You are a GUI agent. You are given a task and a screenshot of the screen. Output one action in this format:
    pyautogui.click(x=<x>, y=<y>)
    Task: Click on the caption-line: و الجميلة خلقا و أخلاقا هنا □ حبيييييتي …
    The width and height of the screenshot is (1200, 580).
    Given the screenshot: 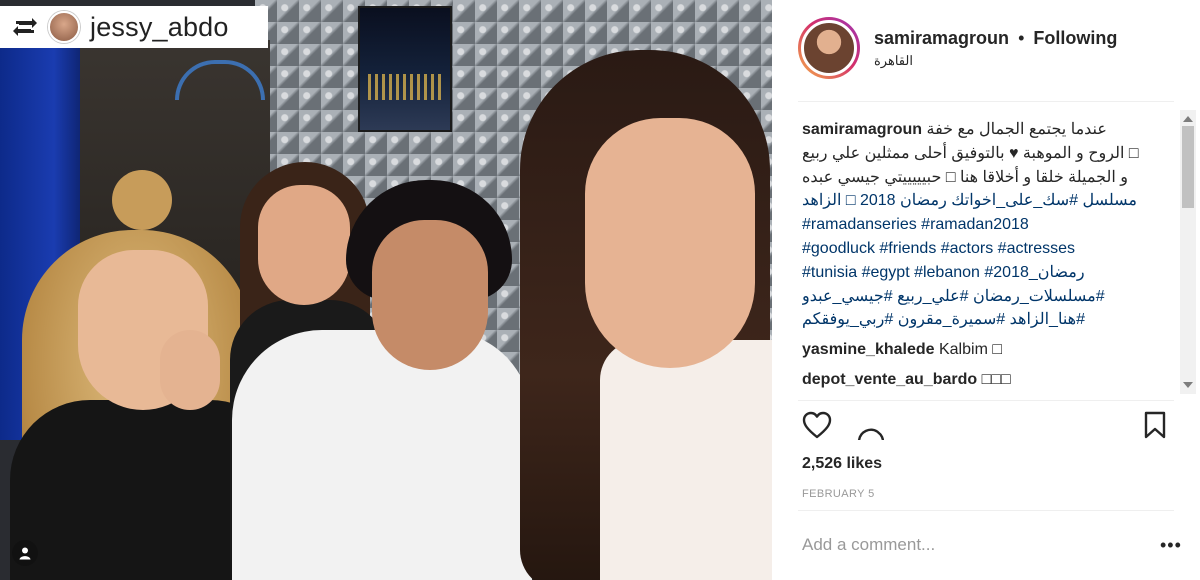 What is the action you would take?
    pyautogui.click(x=965, y=177)
    